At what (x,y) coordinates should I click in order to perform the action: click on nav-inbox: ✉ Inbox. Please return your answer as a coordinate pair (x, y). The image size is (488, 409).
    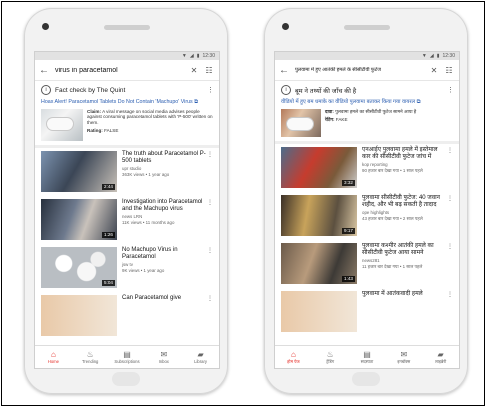
    Looking at the image, I should click on (163, 357).